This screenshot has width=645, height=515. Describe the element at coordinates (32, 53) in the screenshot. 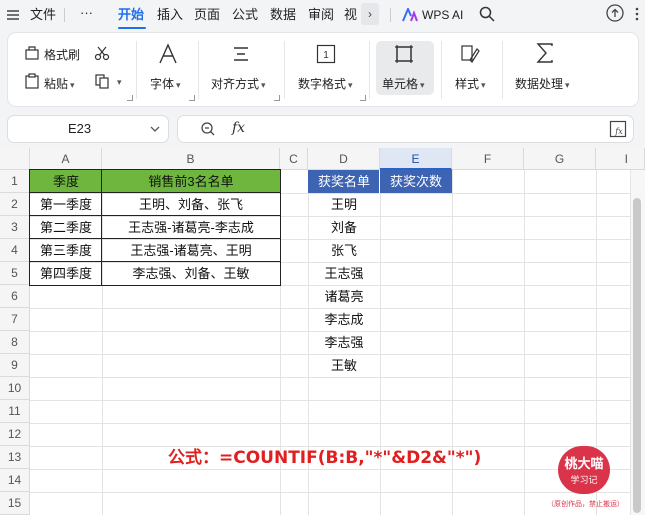

I see `format-painter-icon` at that location.